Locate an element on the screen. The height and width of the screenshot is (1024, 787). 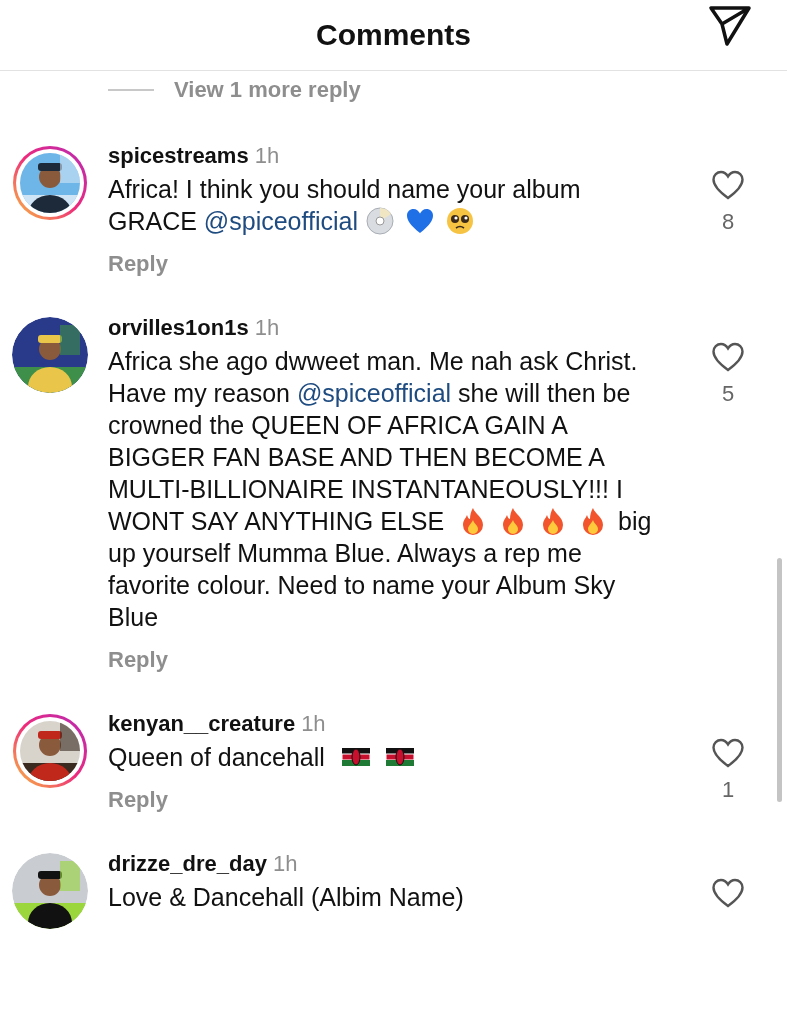
comment-text: Love & Dancehall (Albim Name) is located at coordinates (286, 897).